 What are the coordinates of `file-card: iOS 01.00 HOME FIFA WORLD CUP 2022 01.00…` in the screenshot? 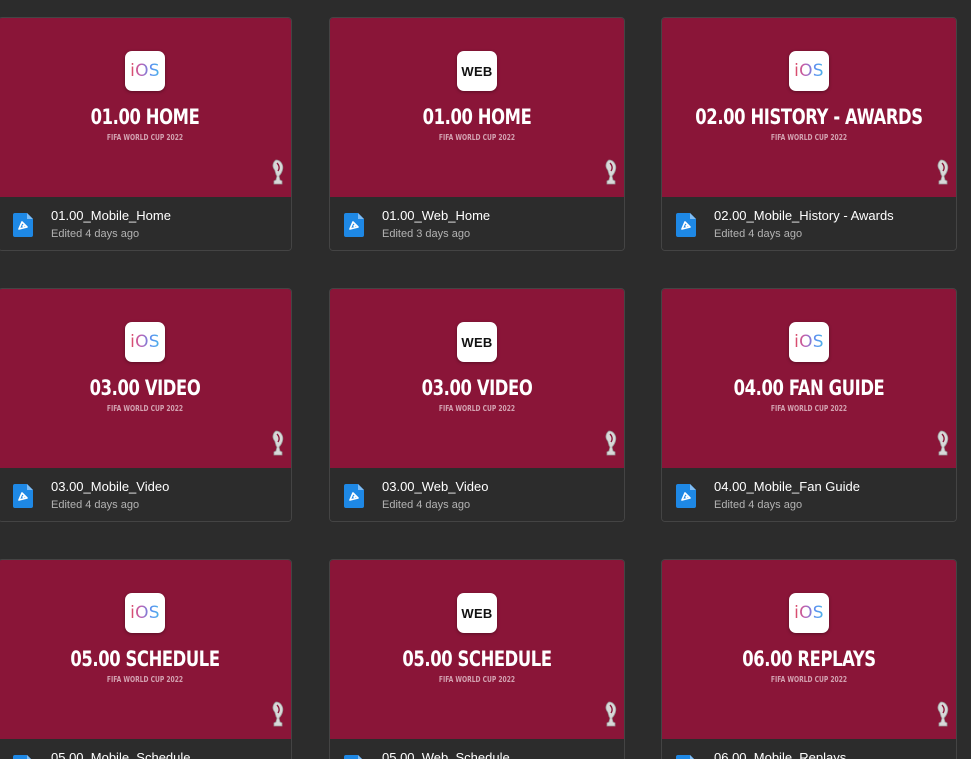 It's located at (146, 134).